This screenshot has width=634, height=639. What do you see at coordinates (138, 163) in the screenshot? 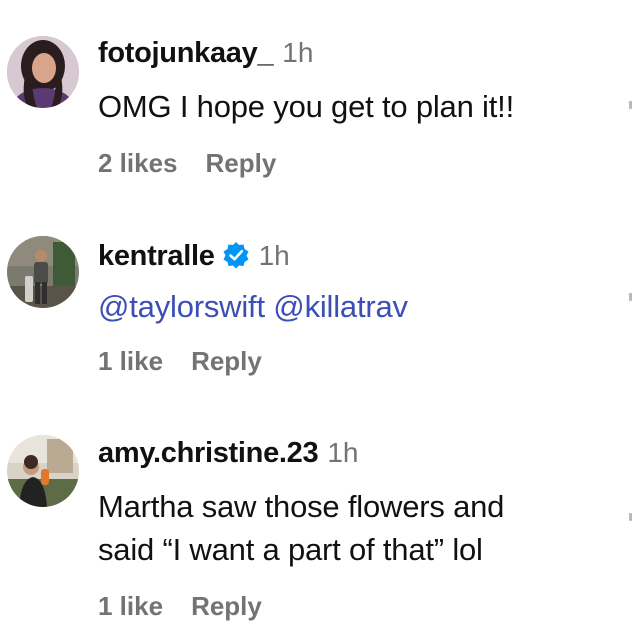
I see `likes-count: 2 likes` at bounding box center [138, 163].